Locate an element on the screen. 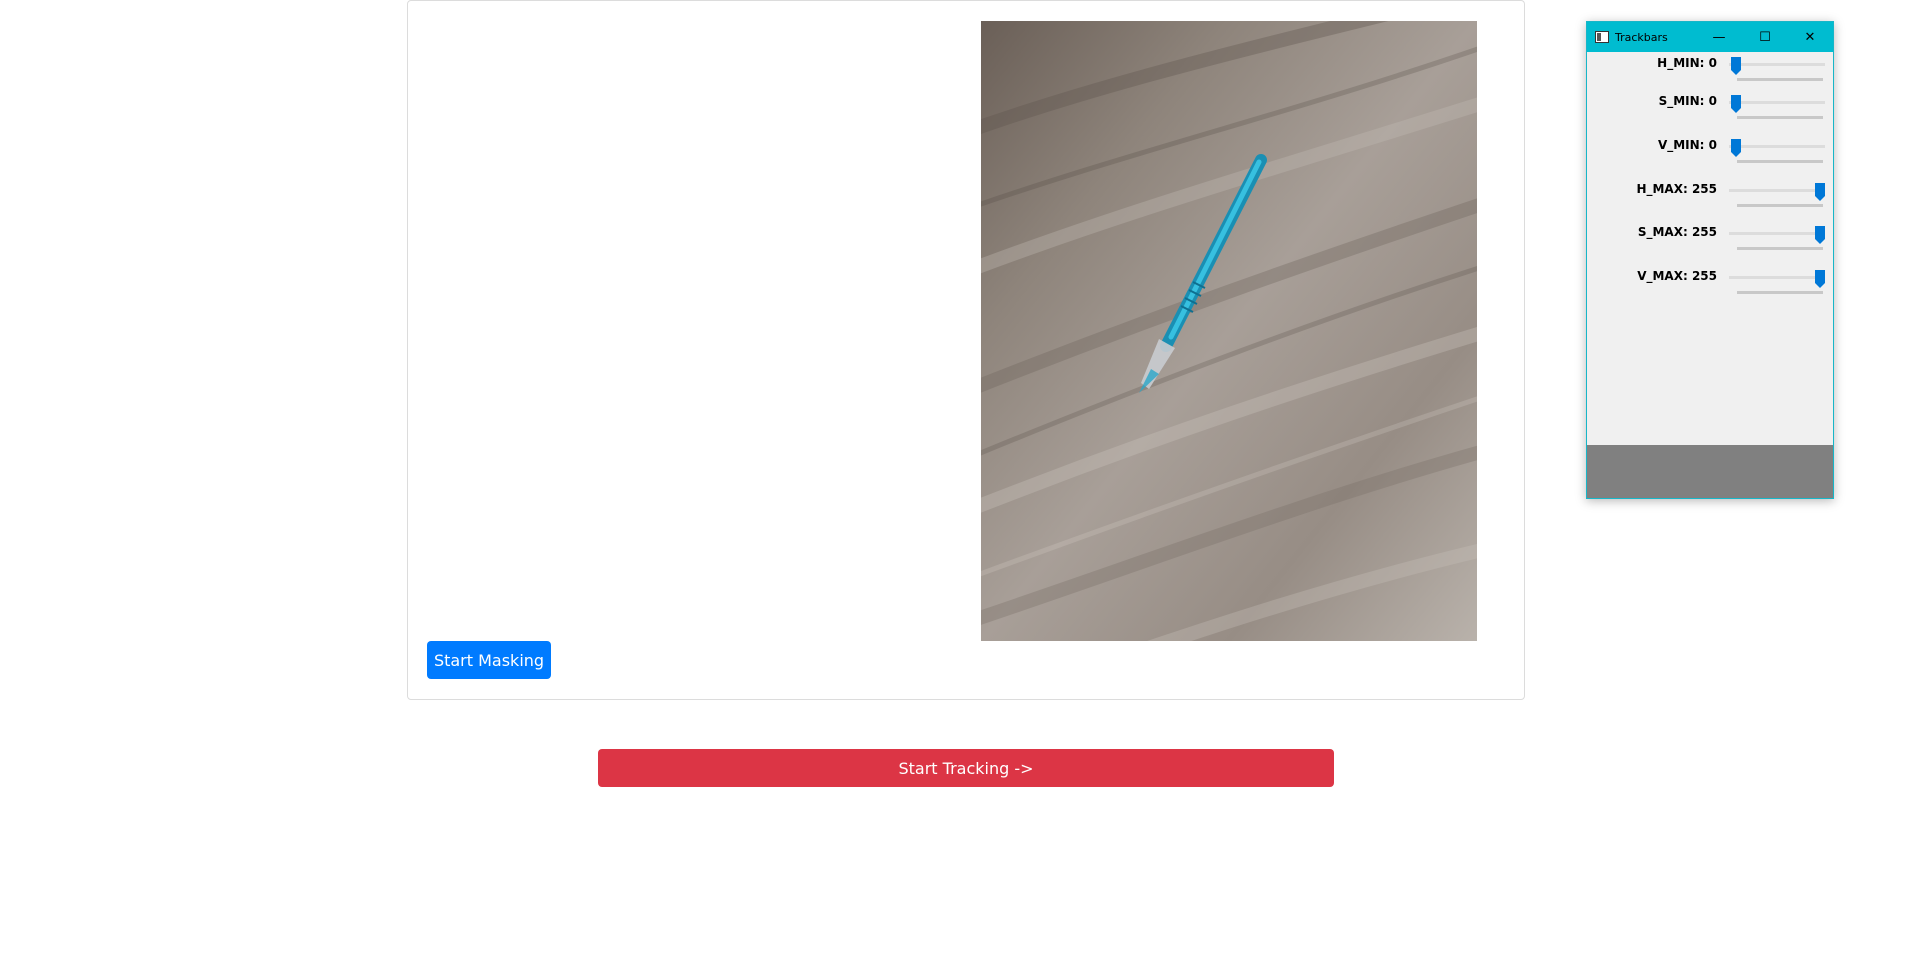  close-icon: ✕ is located at coordinates (1810, 37).